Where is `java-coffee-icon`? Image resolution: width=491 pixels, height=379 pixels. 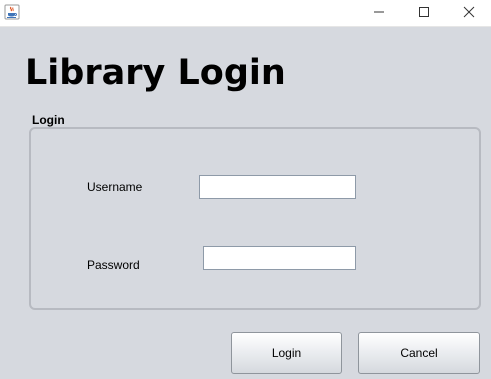 java-coffee-icon is located at coordinates (12, 12).